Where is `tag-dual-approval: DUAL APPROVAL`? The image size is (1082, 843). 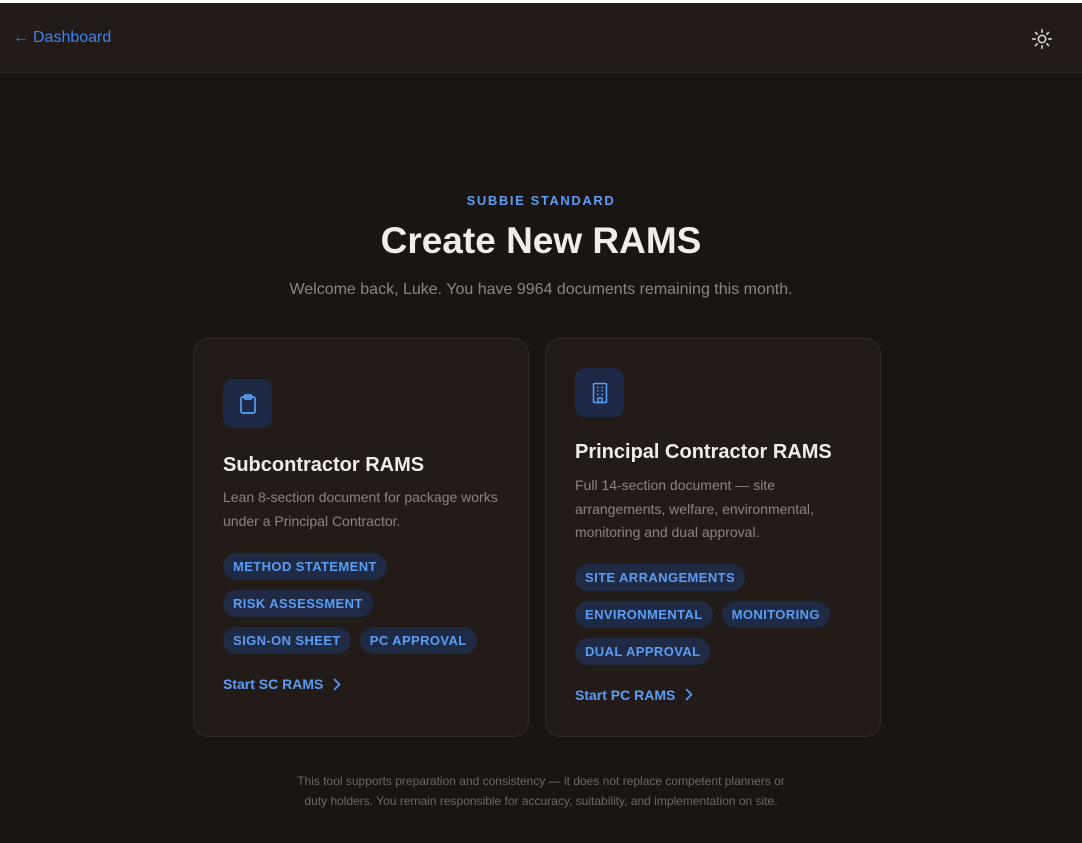 tag-dual-approval: DUAL APPROVAL is located at coordinates (643, 651).